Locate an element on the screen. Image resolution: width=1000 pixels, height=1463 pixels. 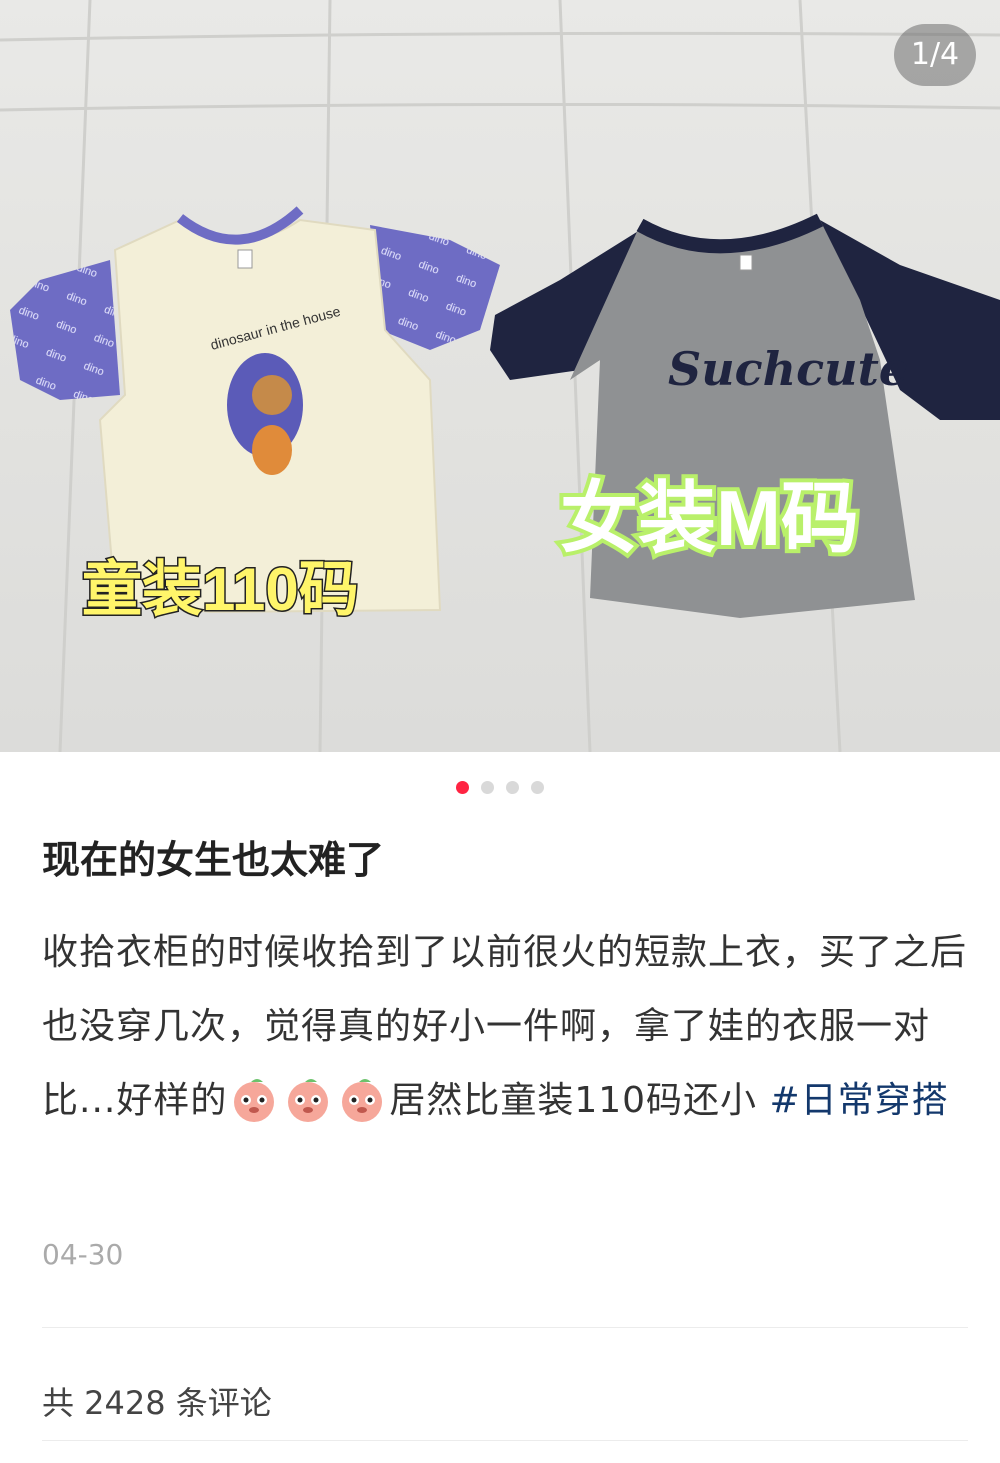
caption-womens-size: 女装M码 is located at coordinates (709, 518).